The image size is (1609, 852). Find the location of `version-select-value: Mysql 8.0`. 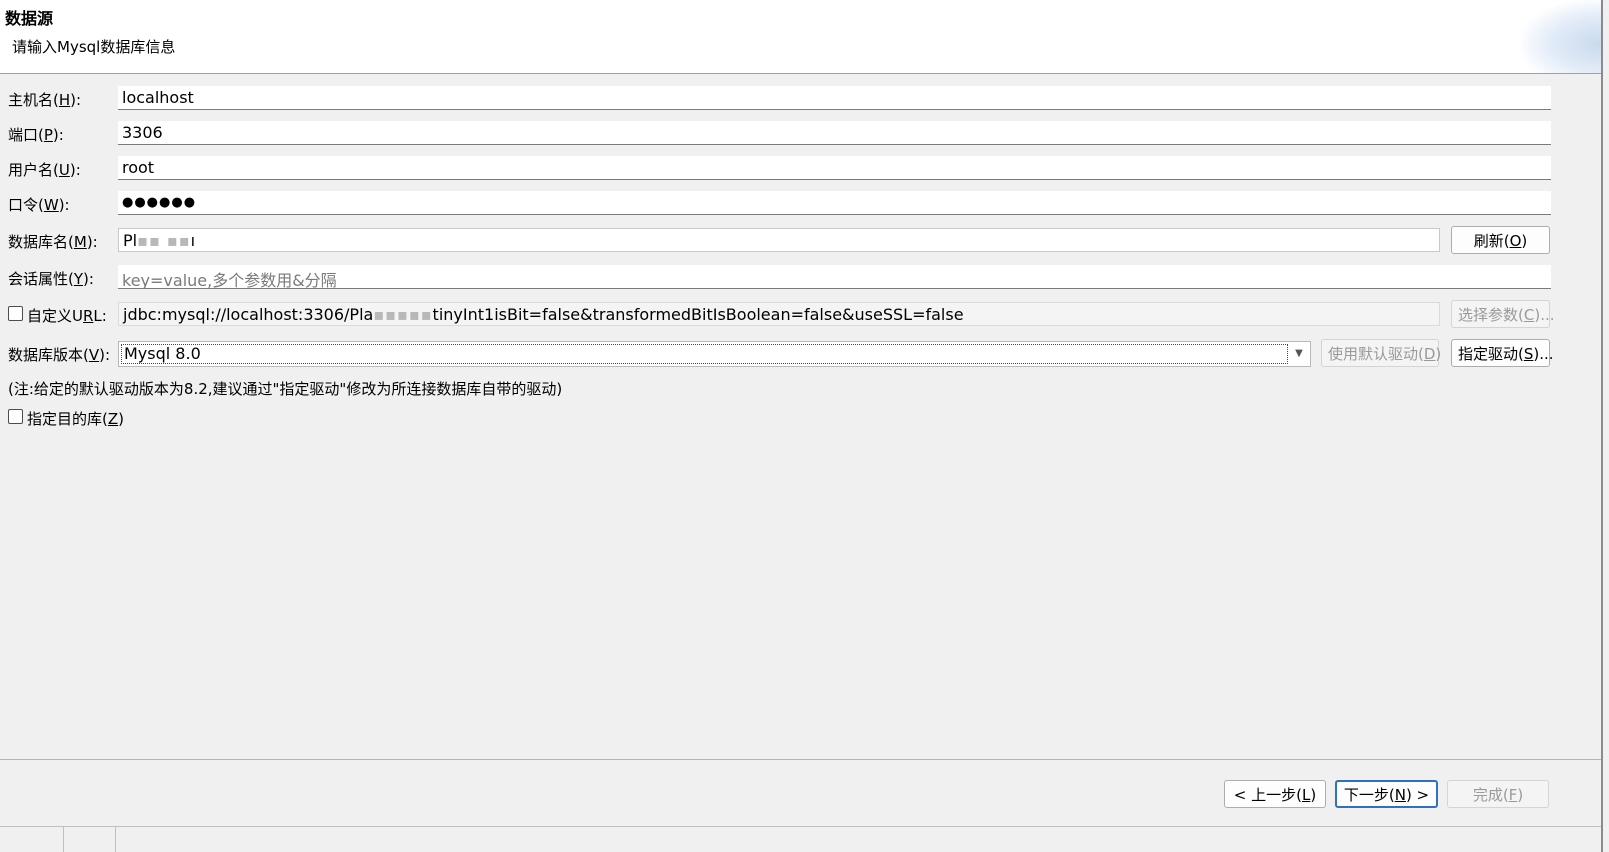

version-select-value: Mysql 8.0 is located at coordinates (704, 354).